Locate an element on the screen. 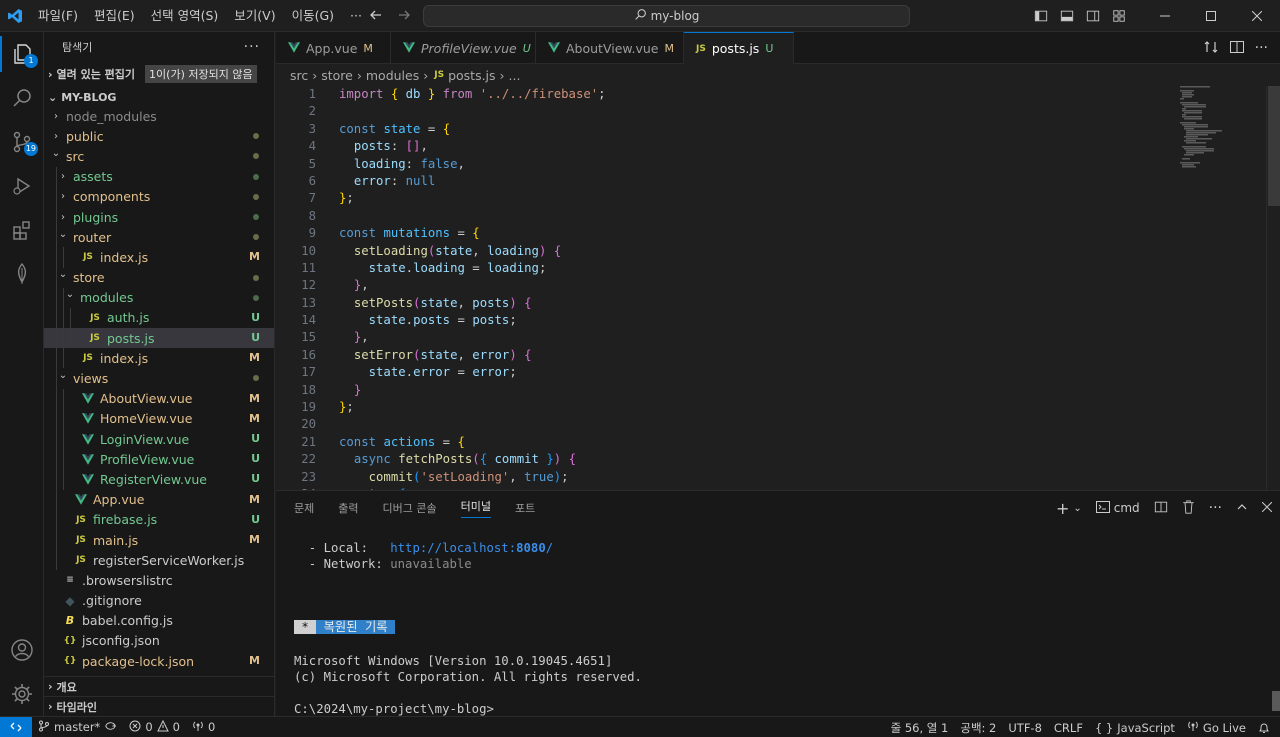 The width and height of the screenshot is (1280, 737). tree-file: HomeView.vue M is located at coordinates (159, 418).